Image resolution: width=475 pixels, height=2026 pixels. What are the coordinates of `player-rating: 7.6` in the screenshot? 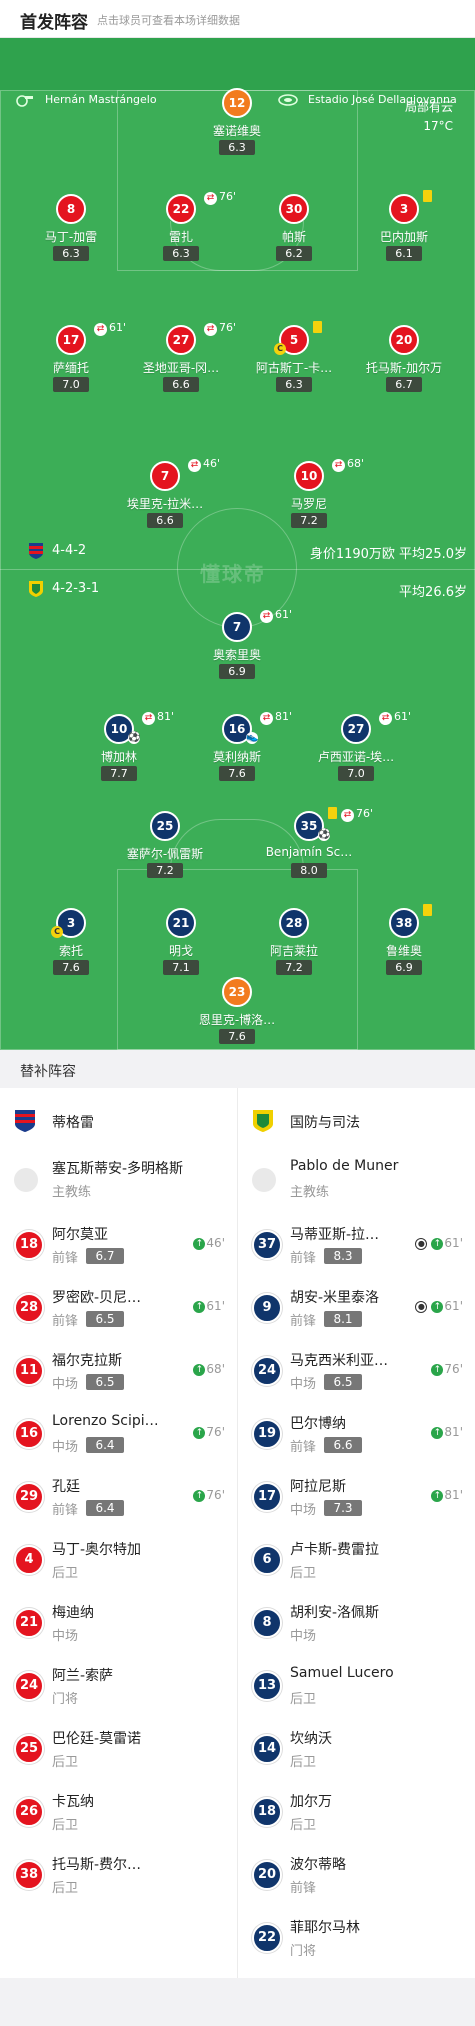 It's located at (71, 967).